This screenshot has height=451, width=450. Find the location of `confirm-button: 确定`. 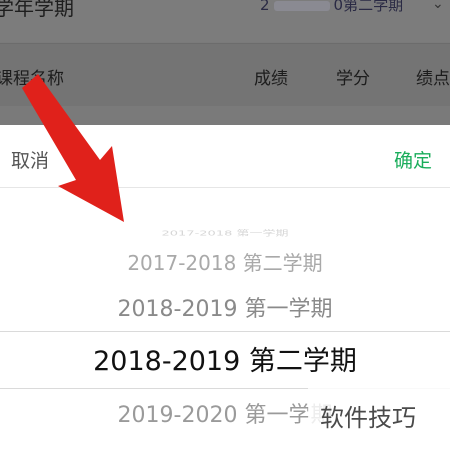

confirm-button: 确定 is located at coordinates (413, 159).